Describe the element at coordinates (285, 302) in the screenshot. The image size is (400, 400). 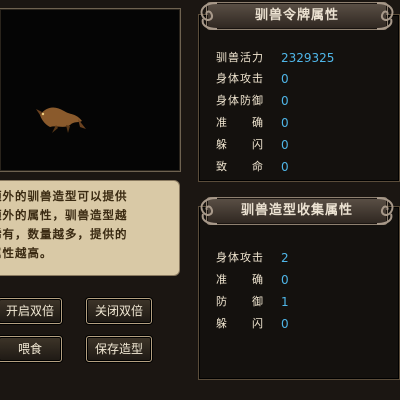
I see `attr-value: 1` at that location.